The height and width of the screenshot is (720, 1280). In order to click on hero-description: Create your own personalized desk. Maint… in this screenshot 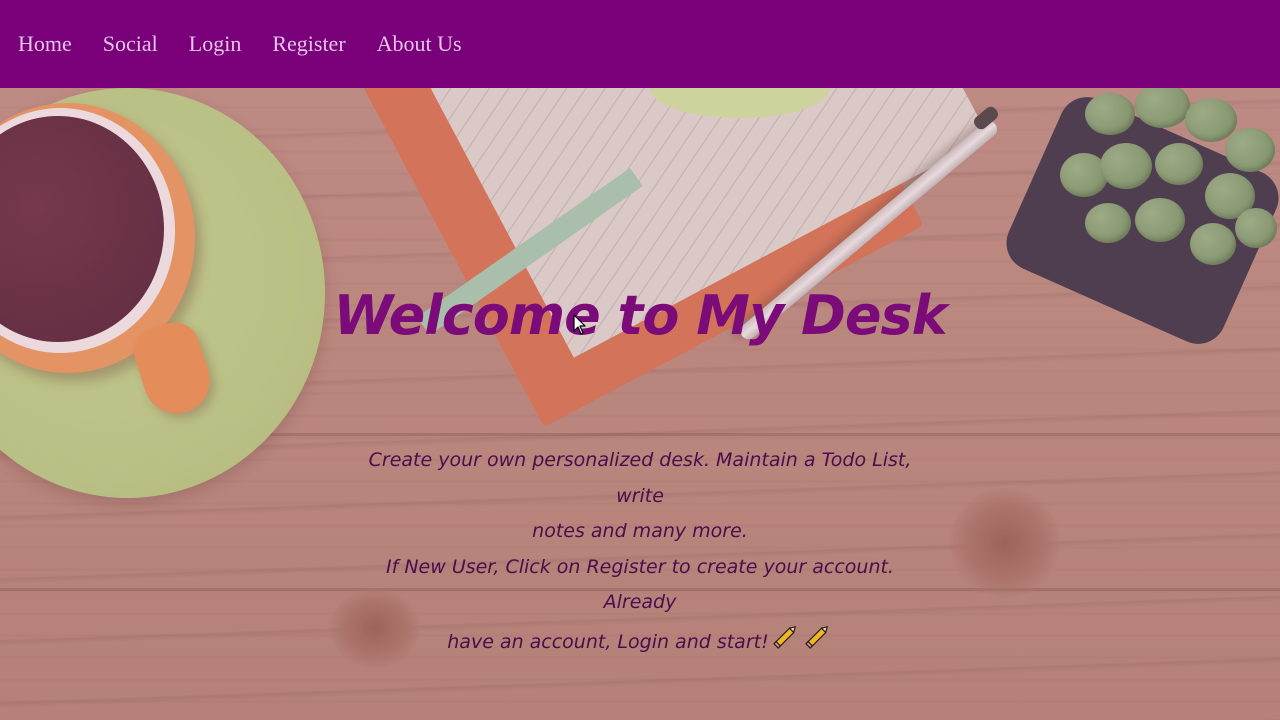, I will do `click(640, 553)`.